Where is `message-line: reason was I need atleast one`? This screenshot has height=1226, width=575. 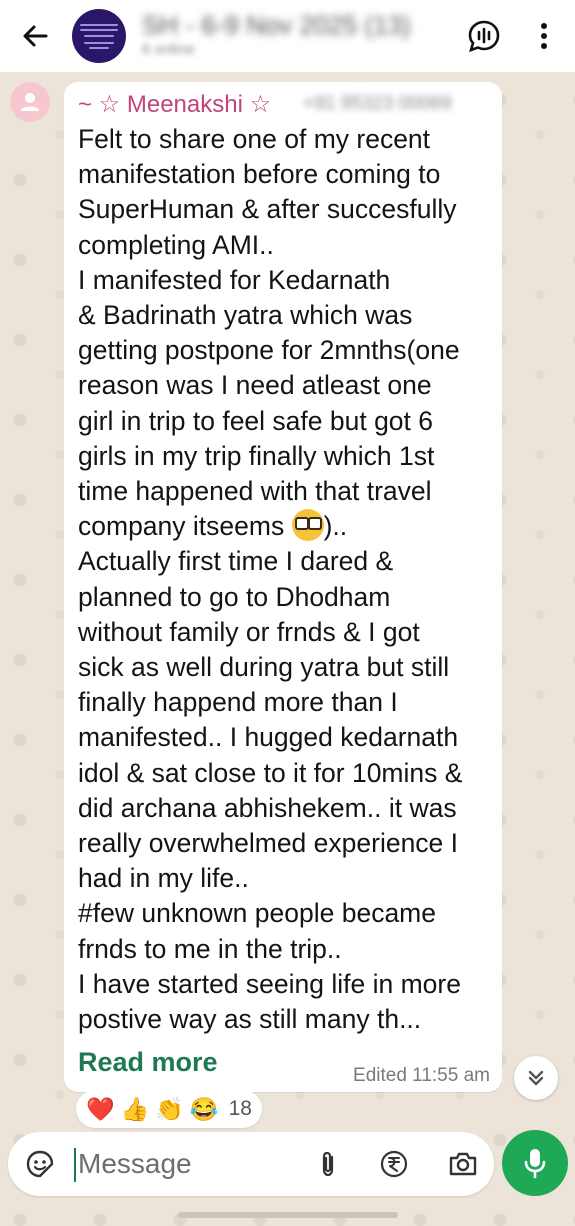
message-line: reason was I need atleast one is located at coordinates (255, 385).